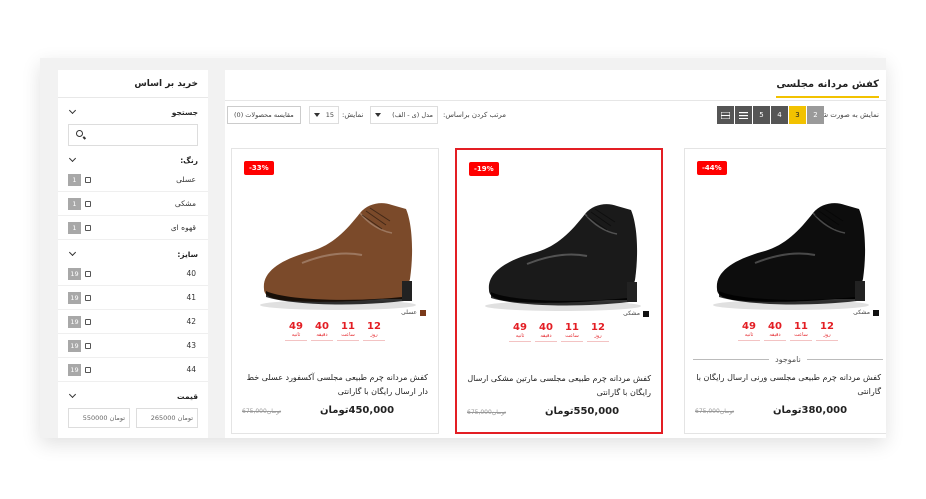 This screenshot has height=499, width=926. I want to click on timer-days: 12 روز, so click(374, 331).